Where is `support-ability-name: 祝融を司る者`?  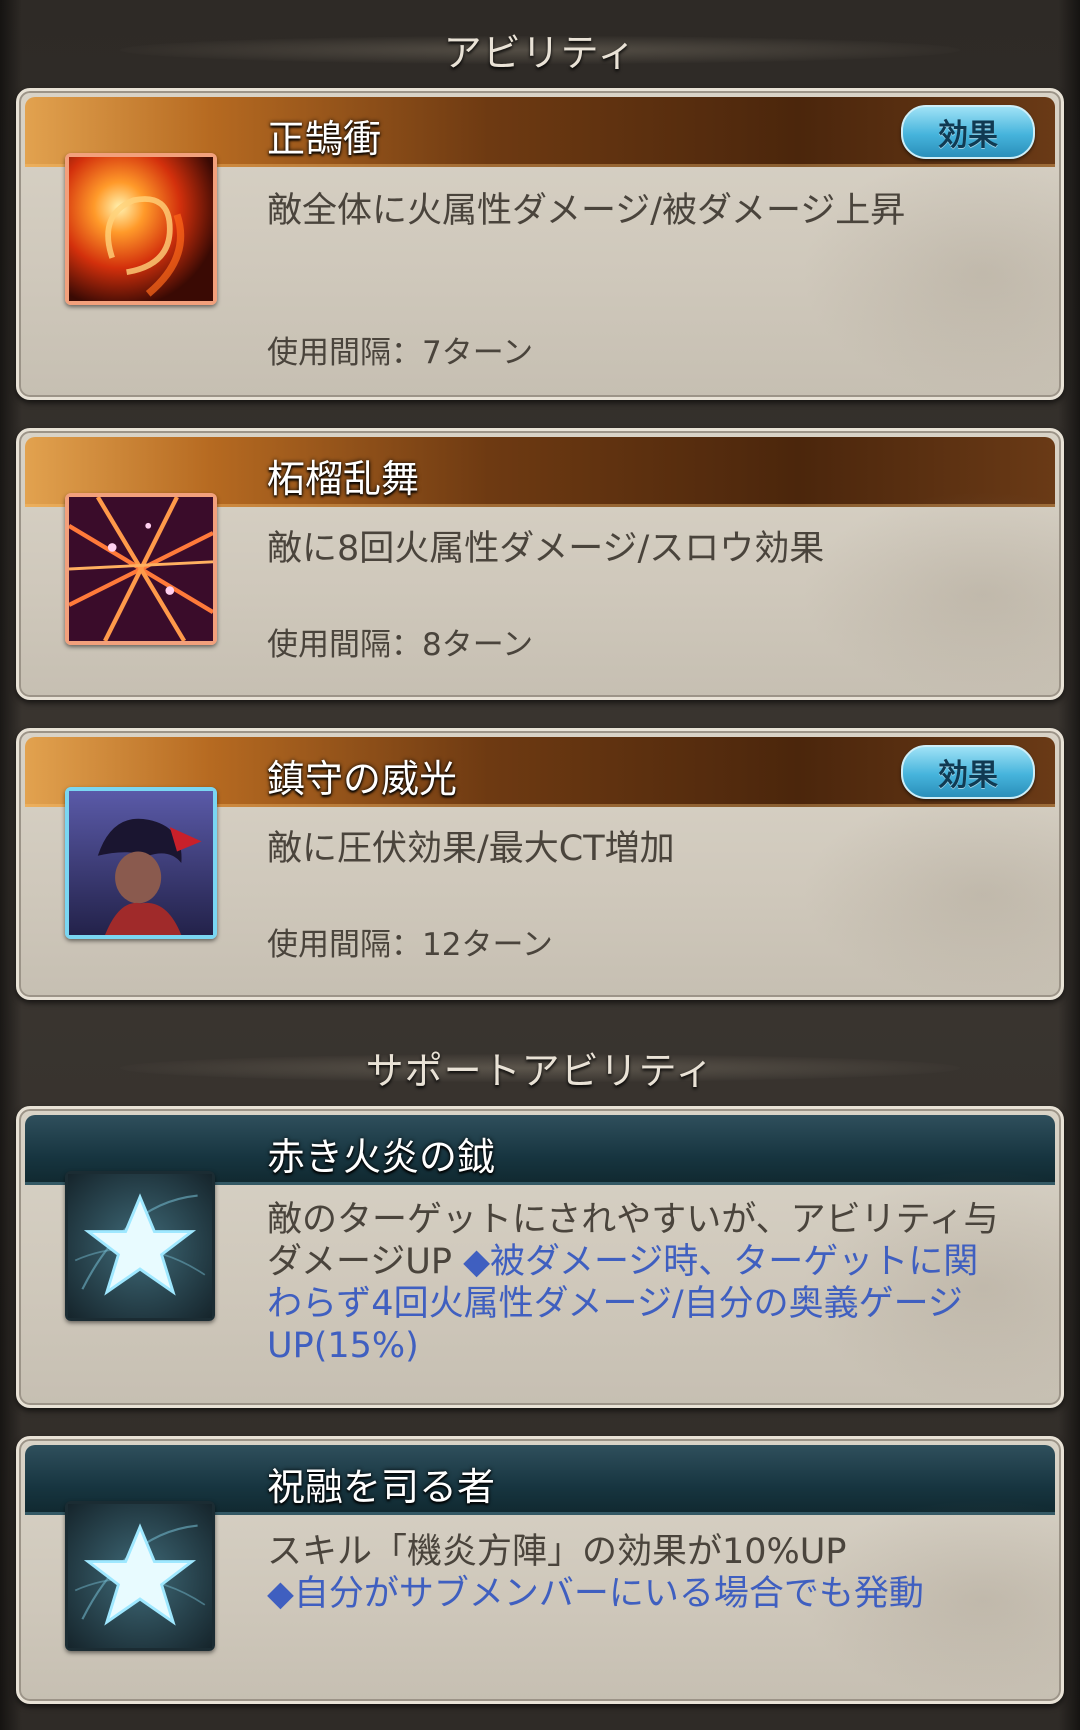 support-ability-name: 祝融を司る者 is located at coordinates (381, 1487).